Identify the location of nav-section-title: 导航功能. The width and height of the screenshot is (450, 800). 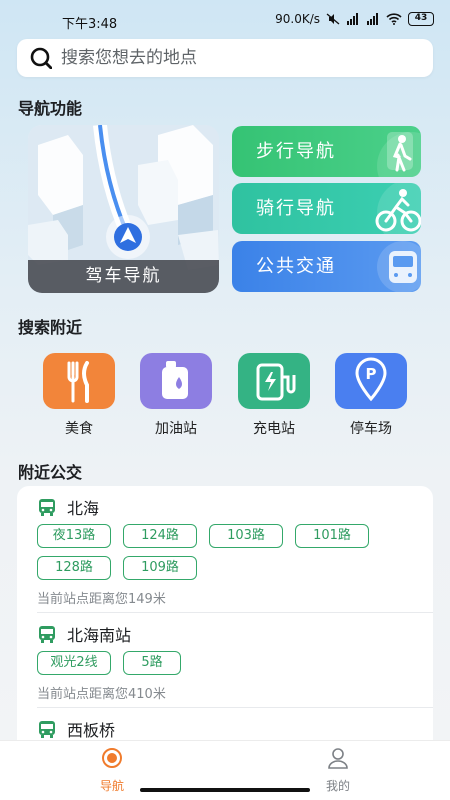
(50, 108).